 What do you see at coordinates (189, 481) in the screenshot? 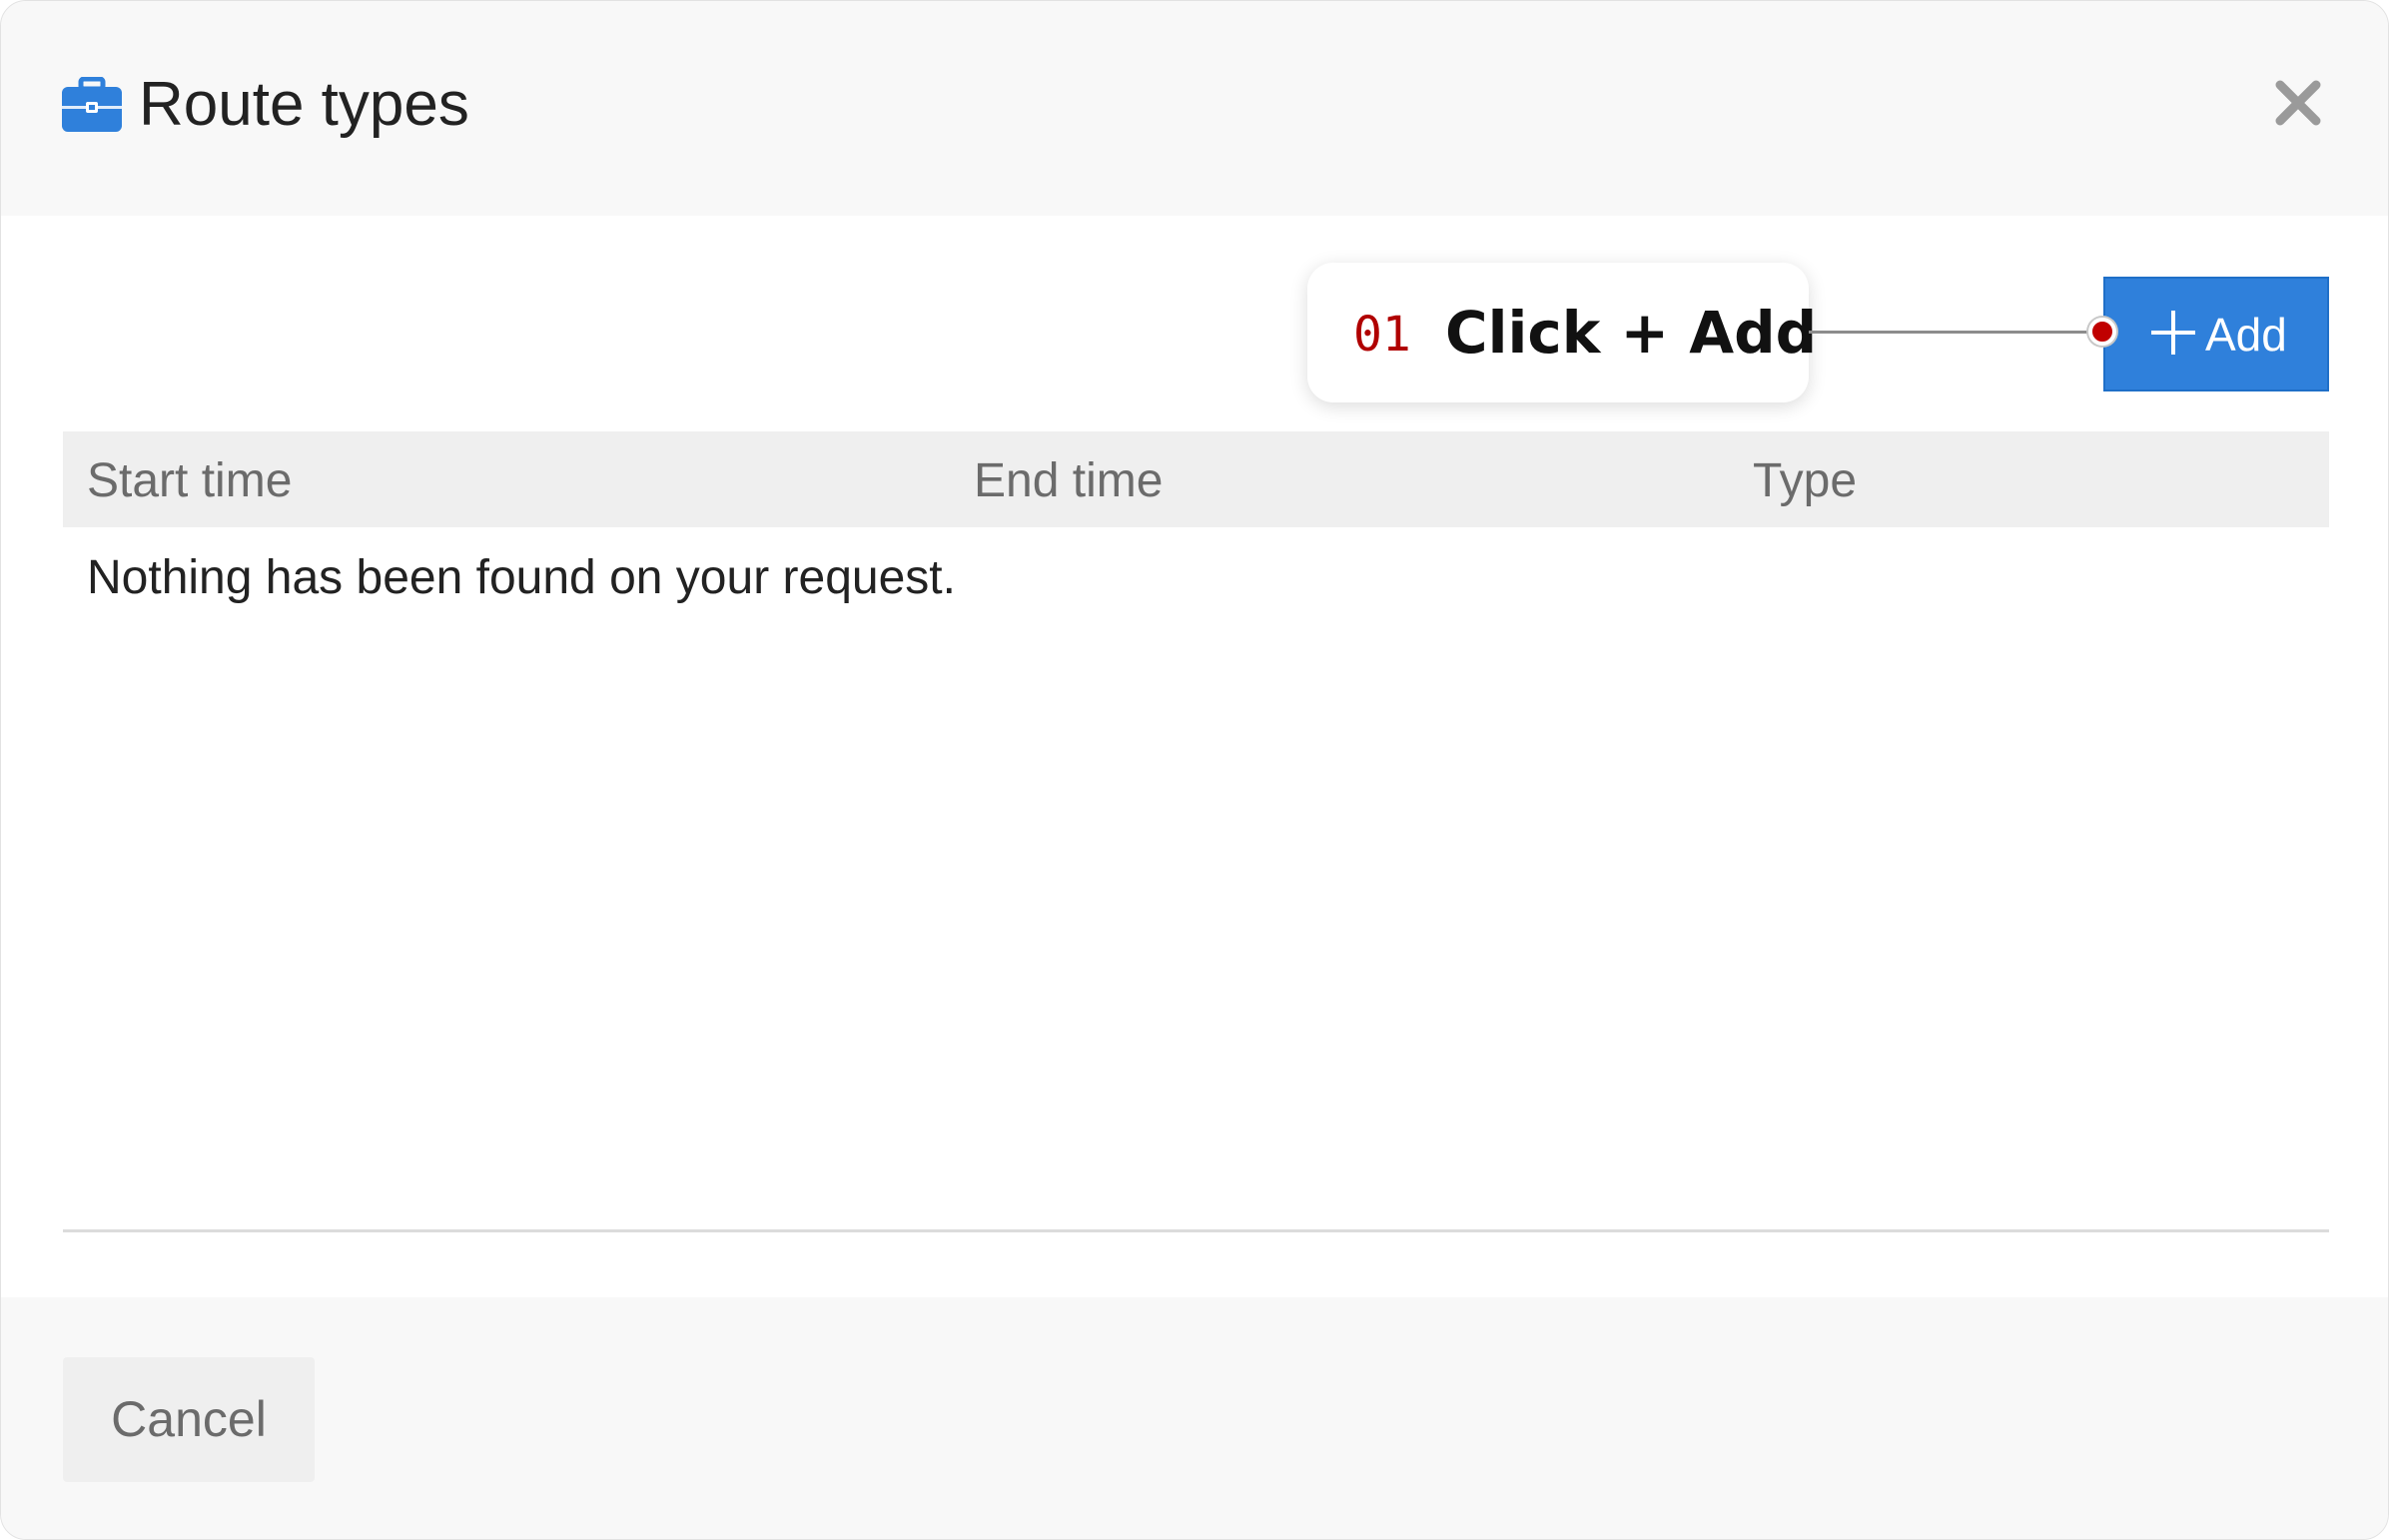
I see `column-header-start-time: Start time` at bounding box center [189, 481].